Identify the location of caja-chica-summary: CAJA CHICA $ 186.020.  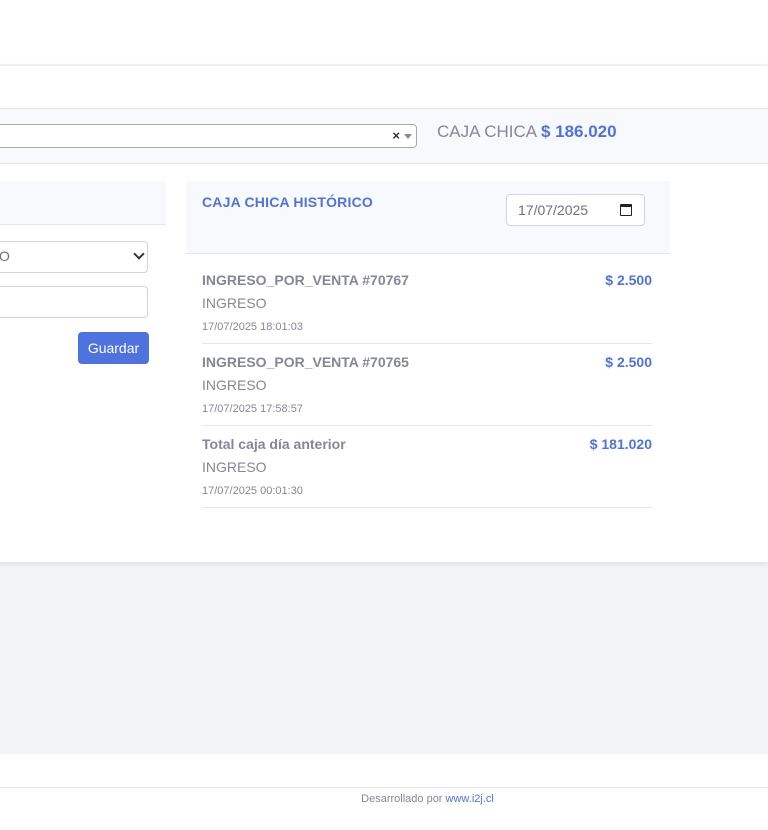
(527, 132).